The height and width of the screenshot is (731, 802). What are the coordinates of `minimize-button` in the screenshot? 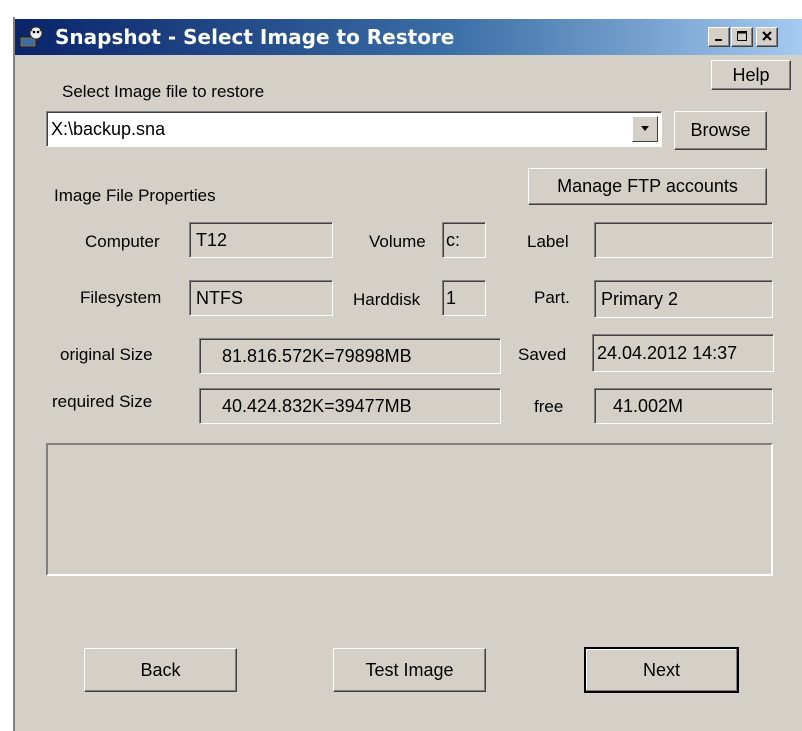 It's located at (719, 37).